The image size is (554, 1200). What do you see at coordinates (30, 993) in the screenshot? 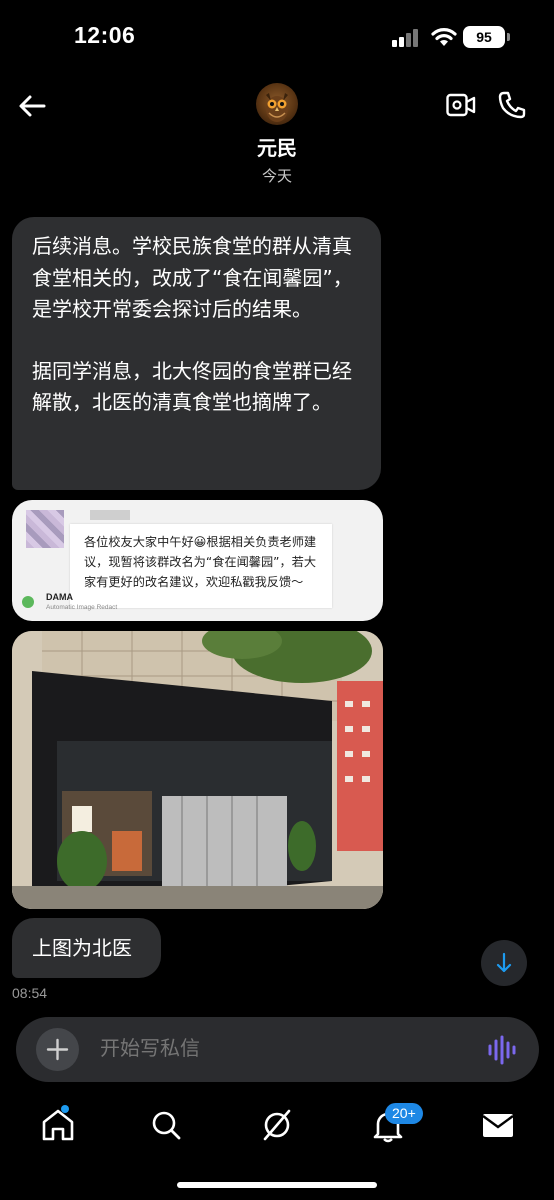
I see `message-timestamp: 08:54` at bounding box center [30, 993].